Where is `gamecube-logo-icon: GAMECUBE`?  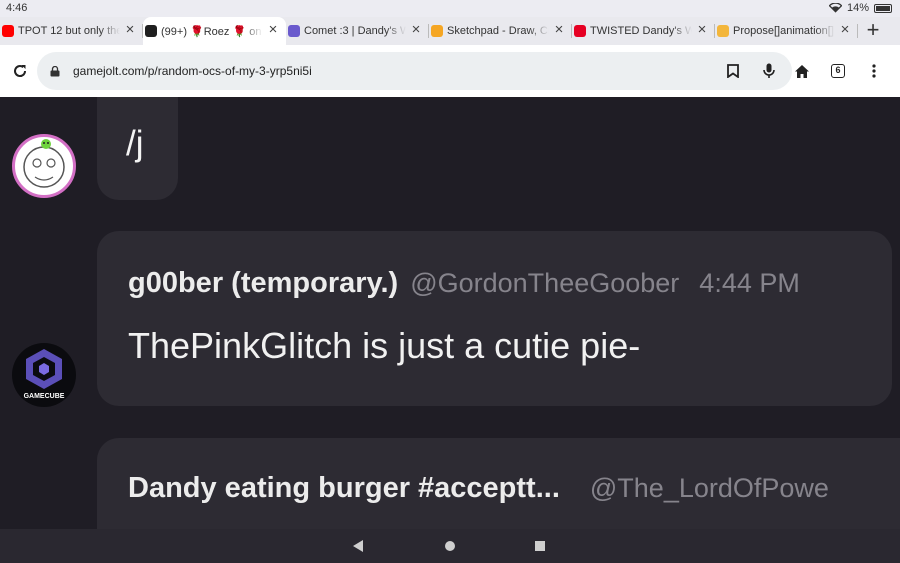
gamecube-logo-icon: GAMECUBE is located at coordinates (44, 374).